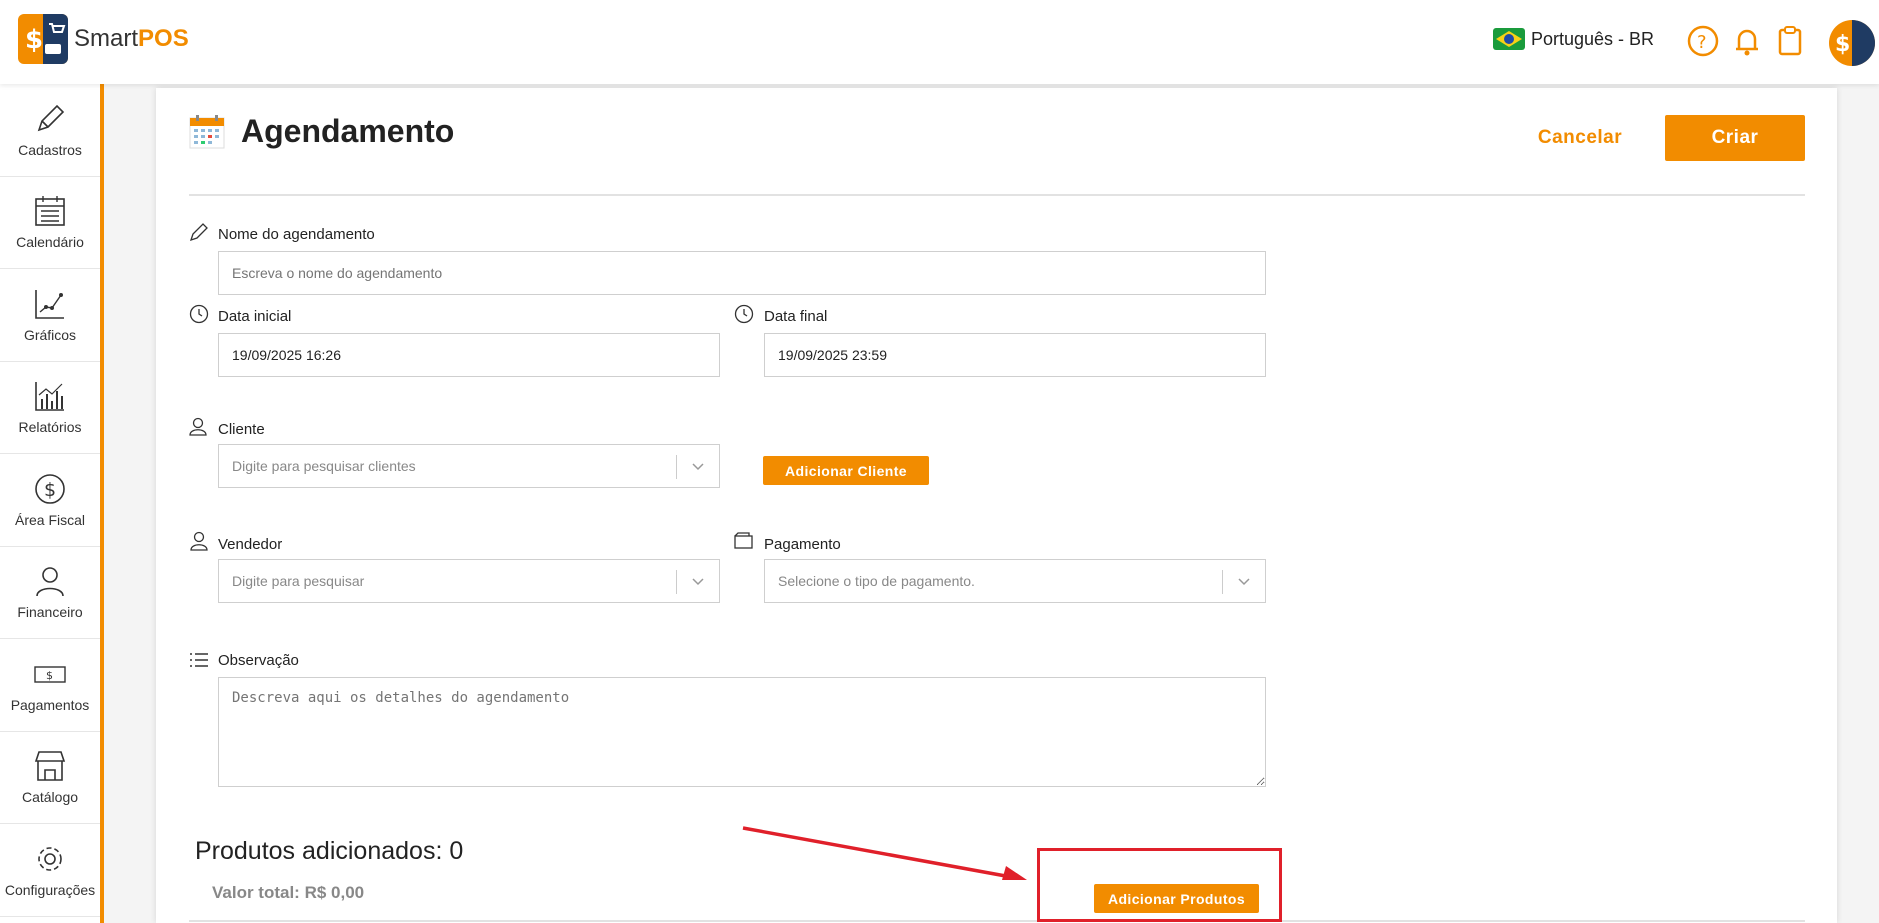 The height and width of the screenshot is (923, 1879). I want to click on sidebar-item-graficos: Gráficos, so click(50, 315).